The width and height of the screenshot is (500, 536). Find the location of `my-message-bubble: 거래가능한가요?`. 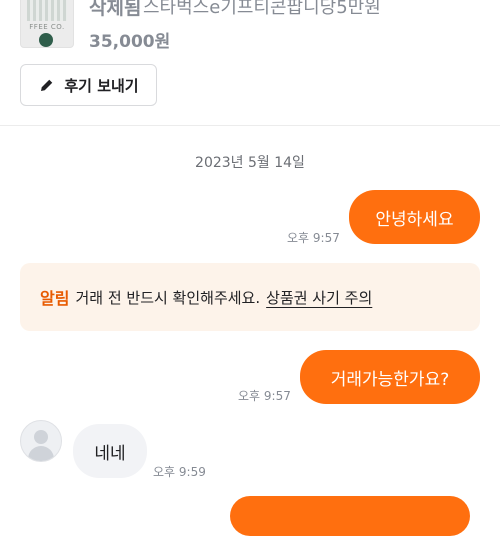

my-message-bubble: 거래가능한가요? is located at coordinates (390, 377).